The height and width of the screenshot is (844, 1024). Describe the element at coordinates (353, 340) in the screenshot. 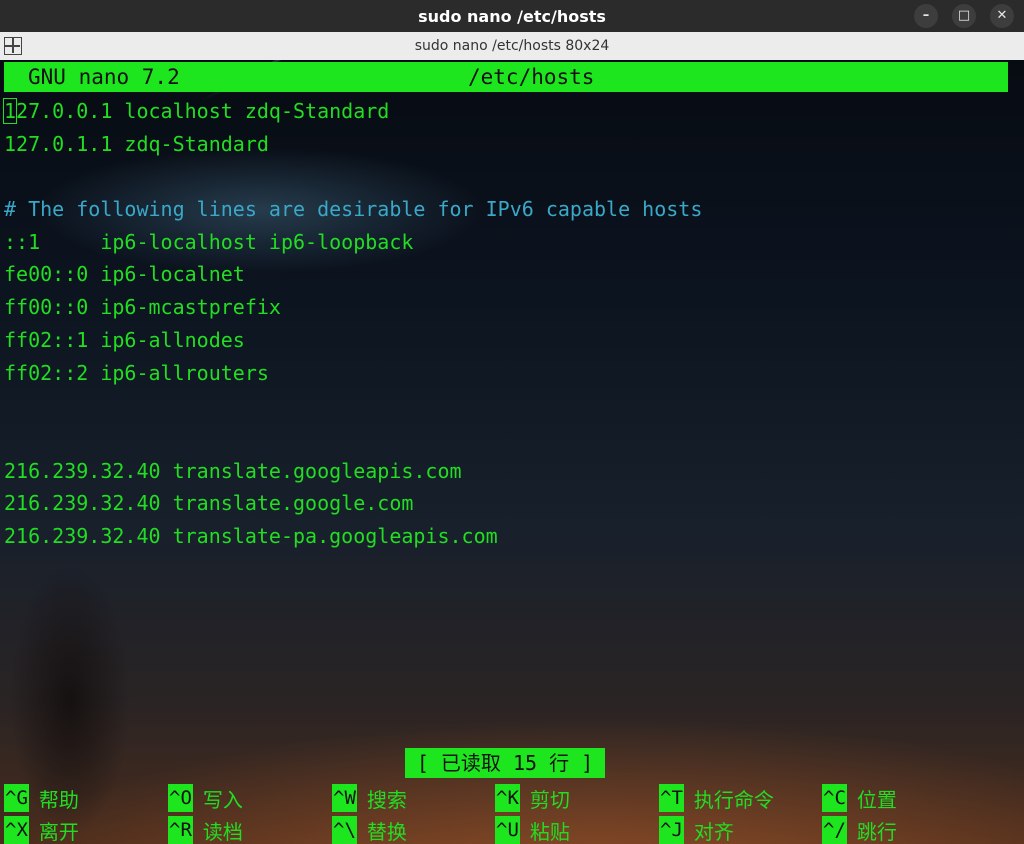

I see `editor-line: ff02::1 ip6-allnodes` at that location.